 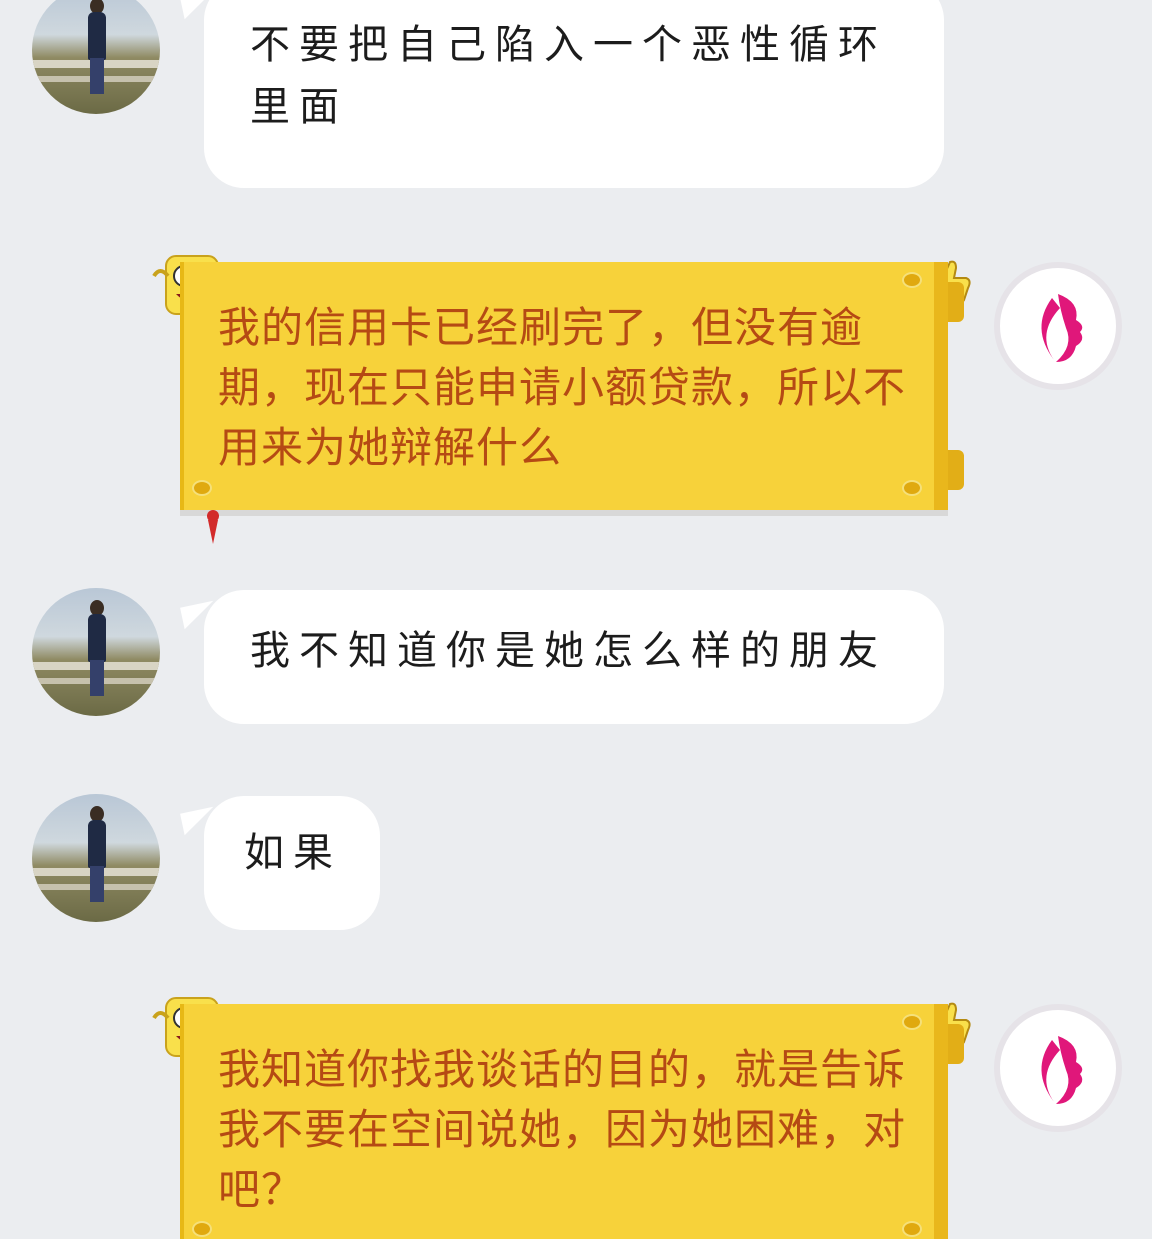 I want to click on incoming-message-bubble: 如果, so click(x=292, y=863).